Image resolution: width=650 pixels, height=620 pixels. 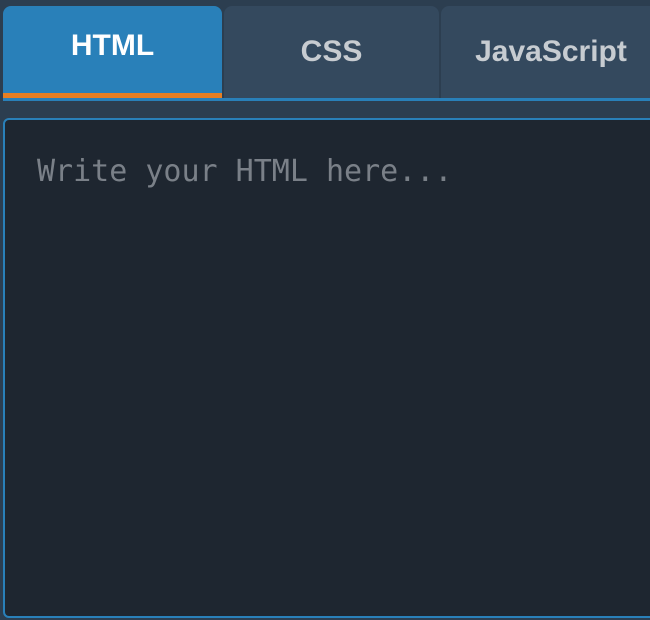 I want to click on tab-bar-divider, so click(x=326, y=99).